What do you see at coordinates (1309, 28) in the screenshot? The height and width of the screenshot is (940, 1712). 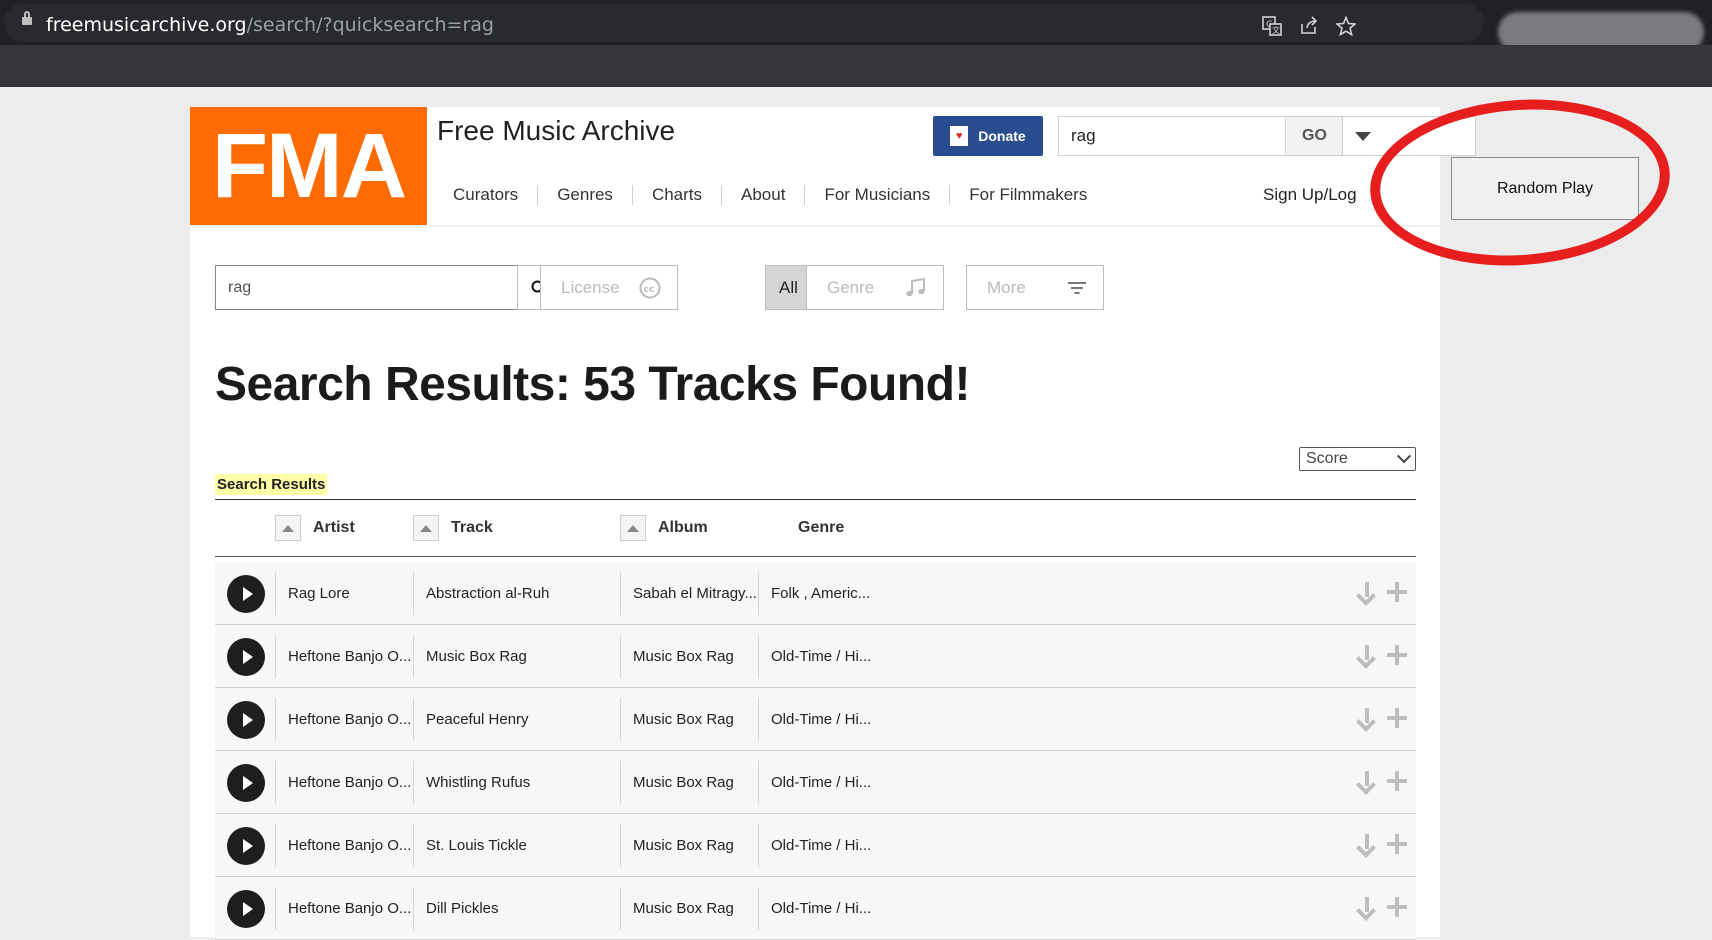 I see `share-icon` at bounding box center [1309, 28].